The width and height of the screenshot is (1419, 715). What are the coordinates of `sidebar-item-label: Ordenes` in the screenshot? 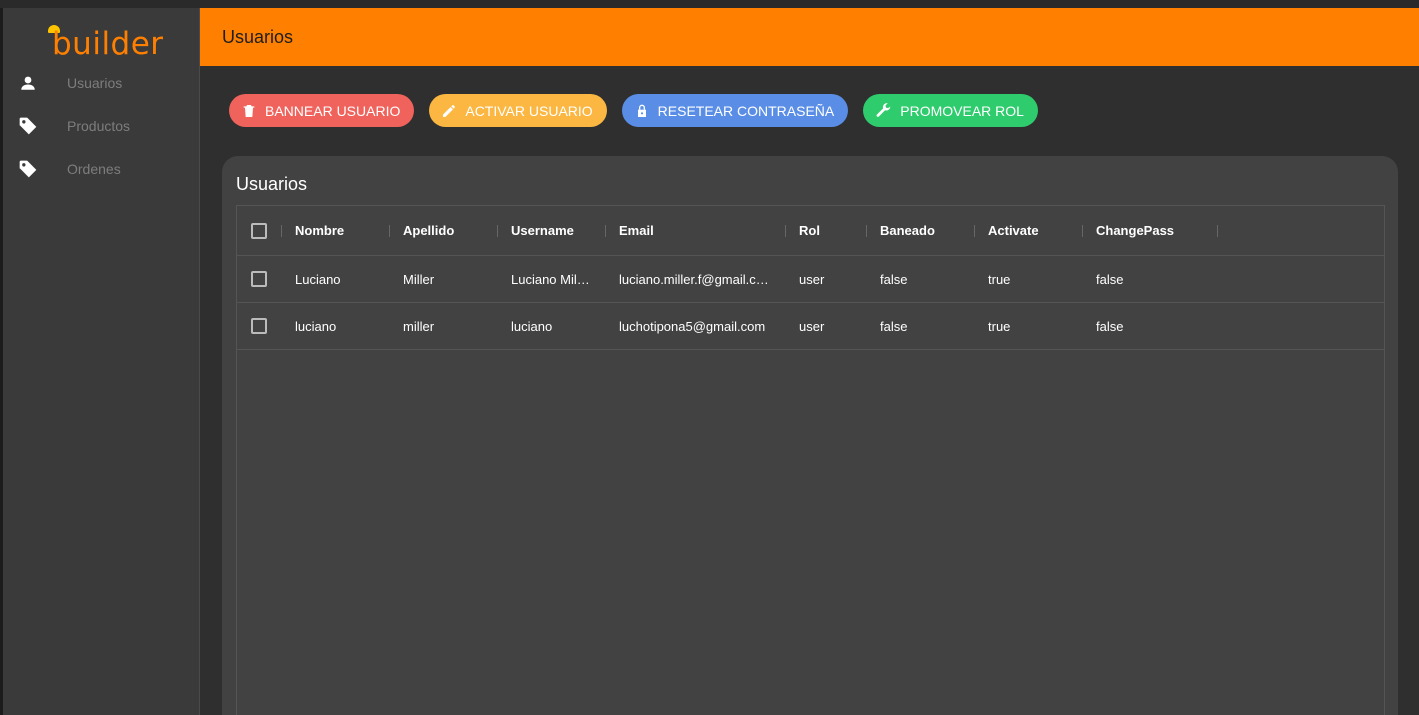 It's located at (94, 169).